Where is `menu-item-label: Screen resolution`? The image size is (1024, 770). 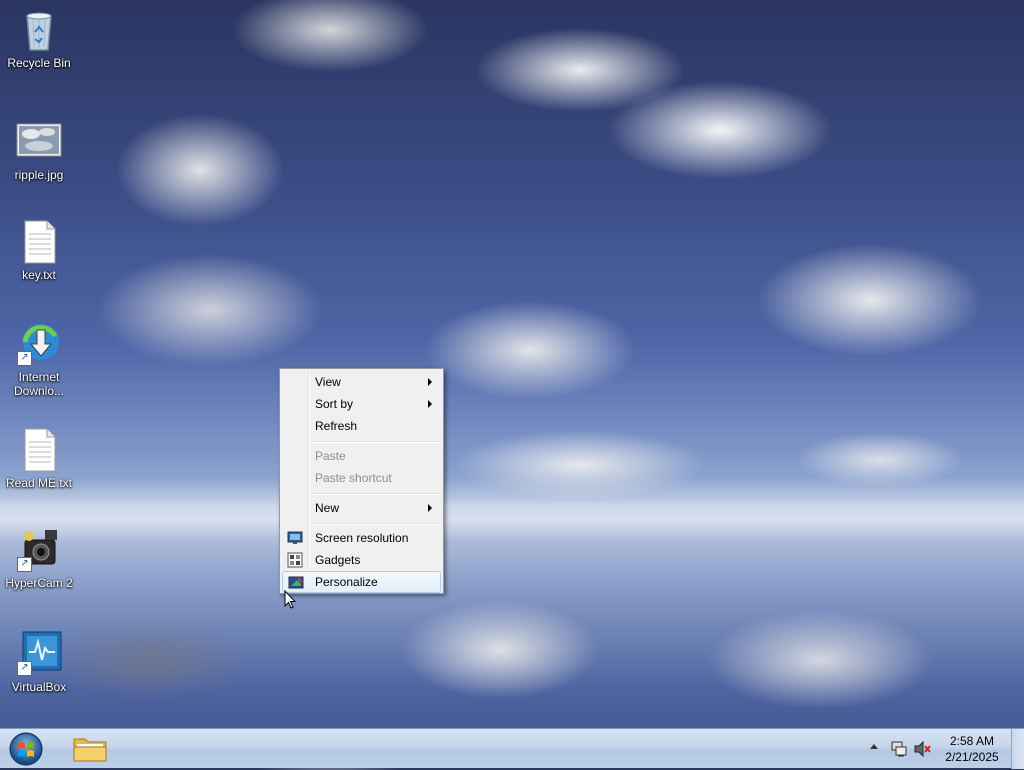
menu-item-label: Screen resolution is located at coordinates (362, 538).